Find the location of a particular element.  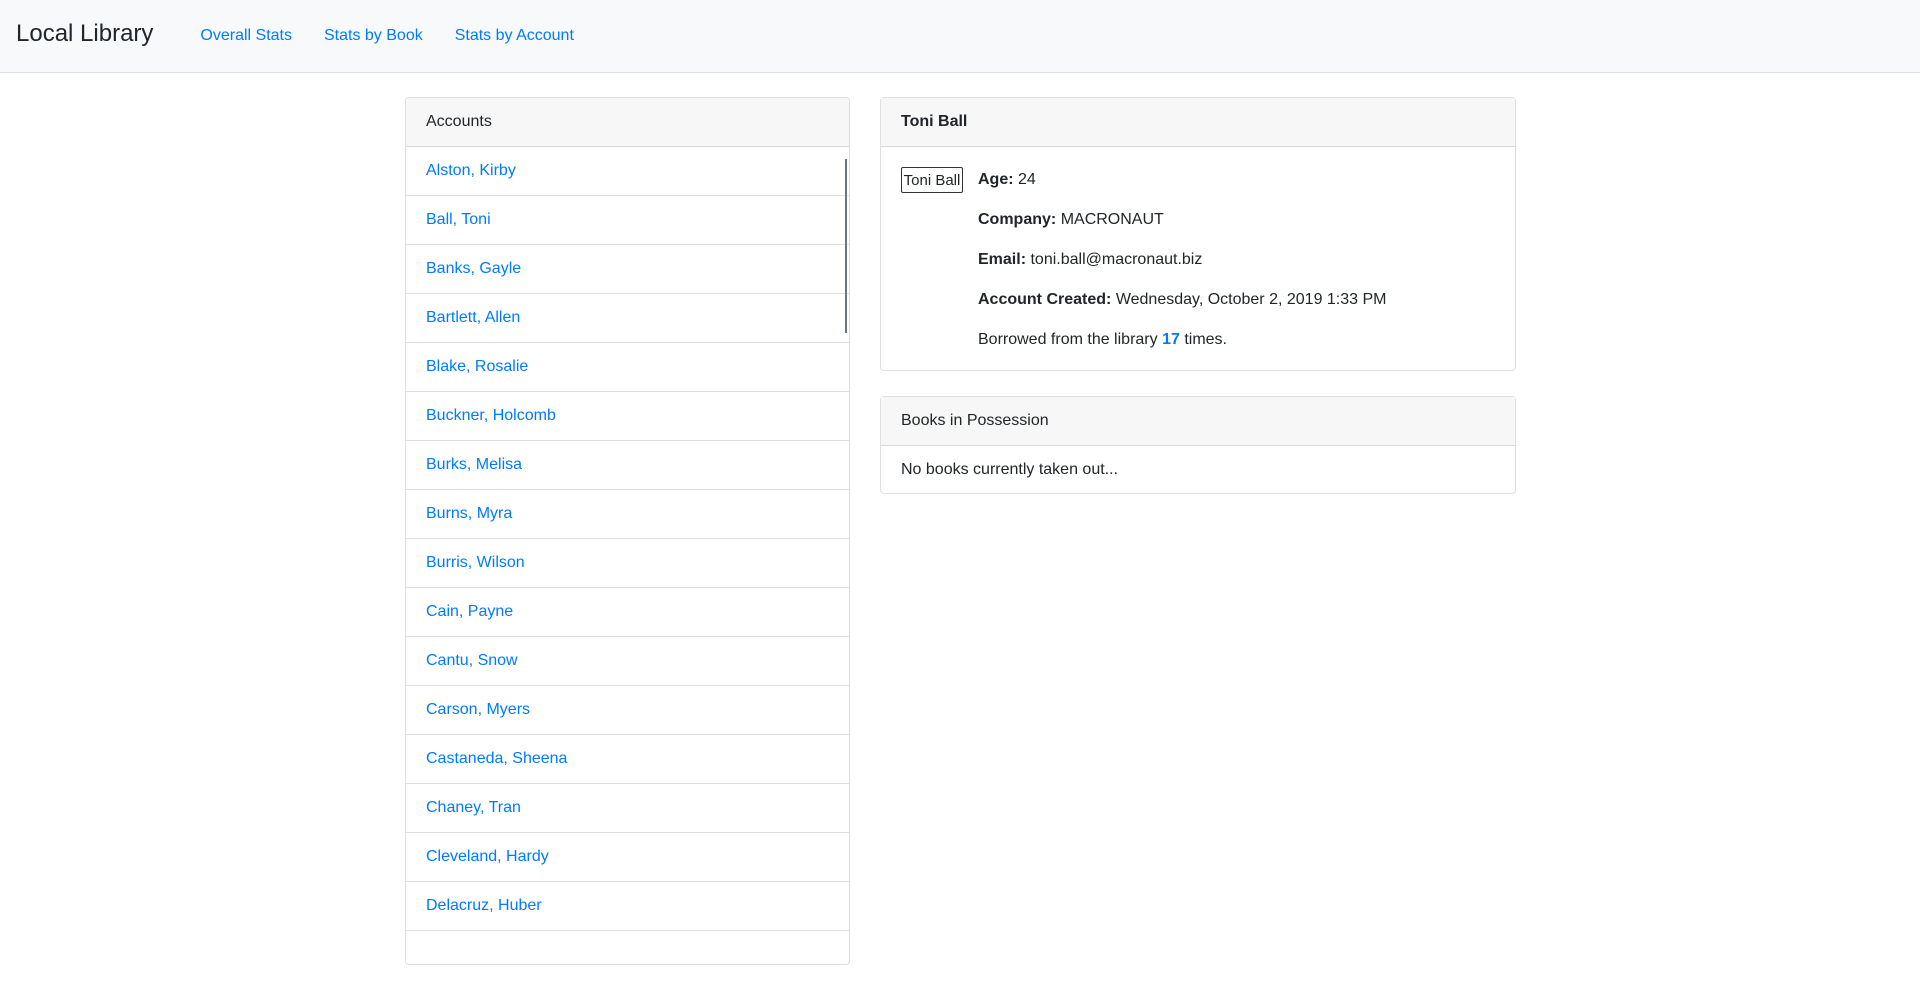

account-list-item: Burris, Wilson is located at coordinates (627, 563).